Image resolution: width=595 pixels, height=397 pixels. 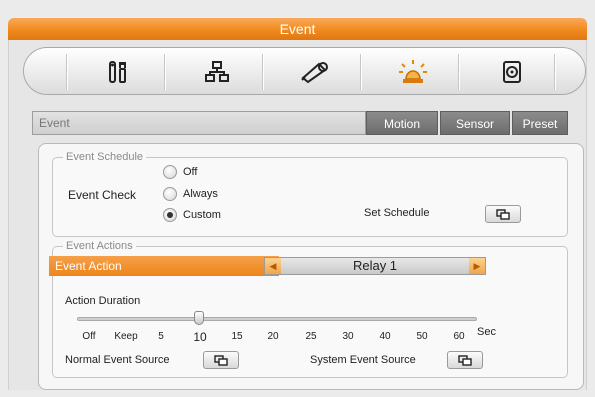 I want to click on normal-event-source-label: Normal Event Source, so click(x=117, y=360).